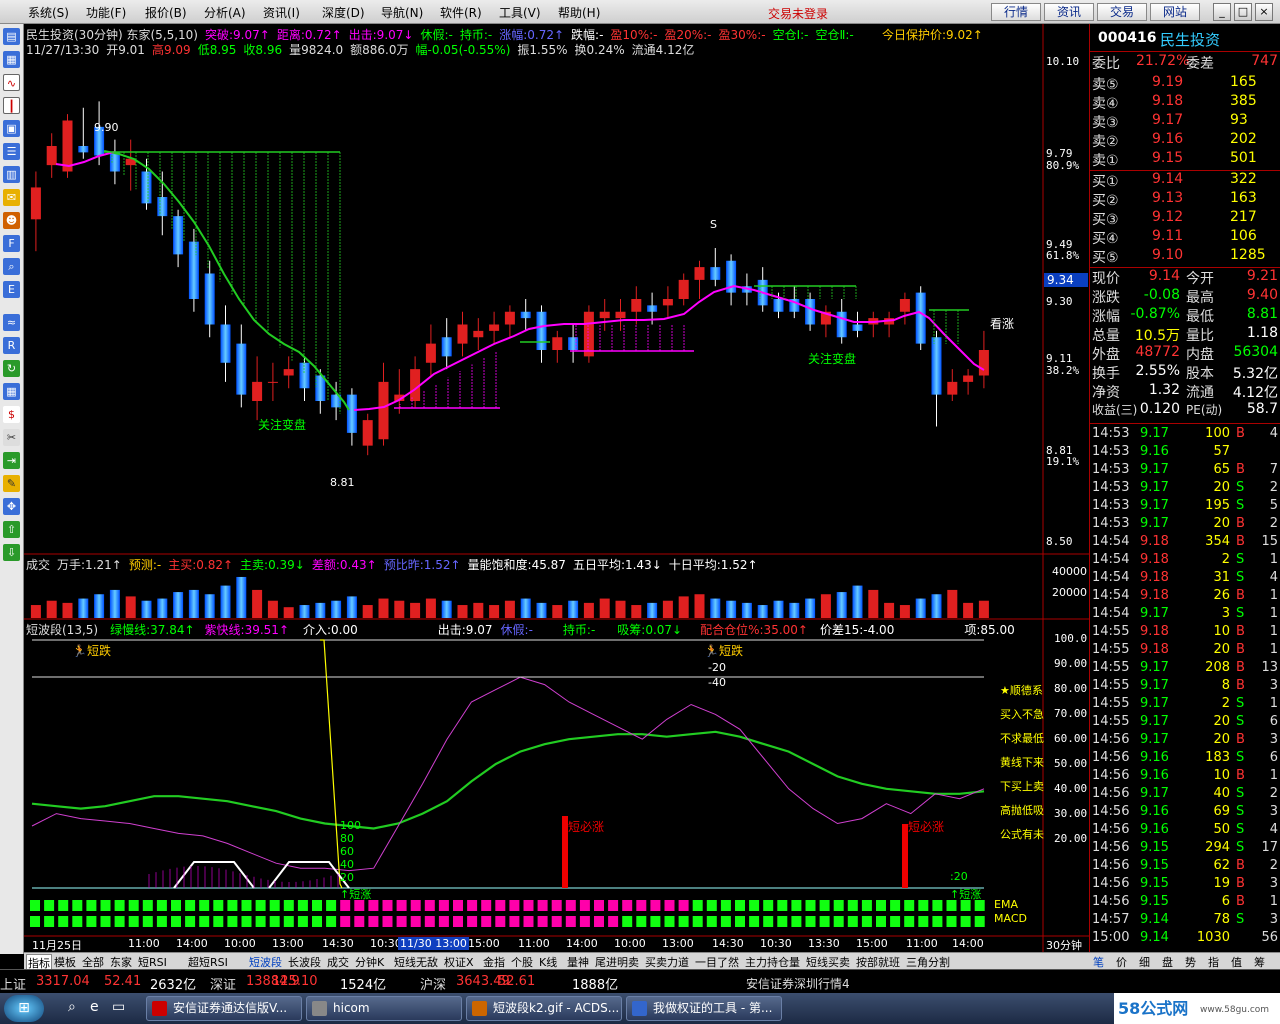 The width and height of the screenshot is (1280, 1024). What do you see at coordinates (11, 414) in the screenshot?
I see `dollar-icon: $` at bounding box center [11, 414].